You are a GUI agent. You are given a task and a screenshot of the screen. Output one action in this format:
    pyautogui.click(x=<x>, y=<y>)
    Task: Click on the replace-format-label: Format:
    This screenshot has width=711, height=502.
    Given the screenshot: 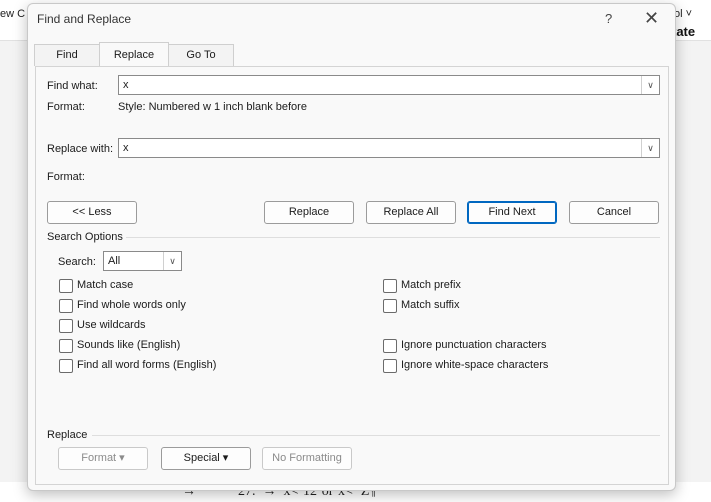 What is the action you would take?
    pyautogui.click(x=66, y=177)
    